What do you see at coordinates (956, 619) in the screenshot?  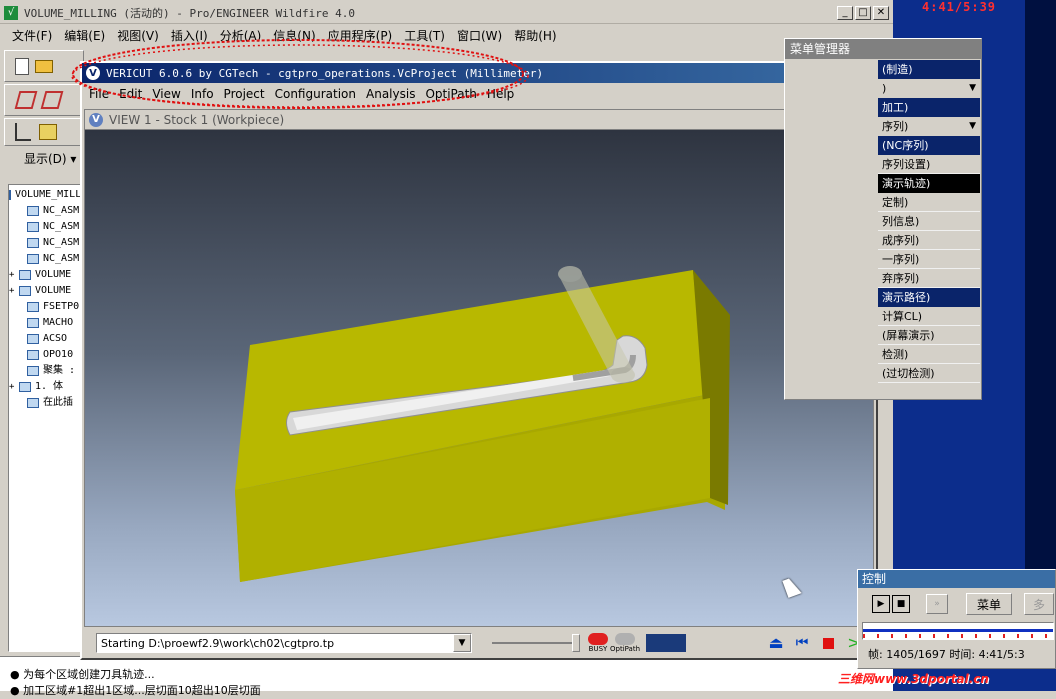 I see `control-window: 控制 ▶ ■ » 菜单 多 帧: 1405/1697 时间: 4:41/5:3` at bounding box center [956, 619].